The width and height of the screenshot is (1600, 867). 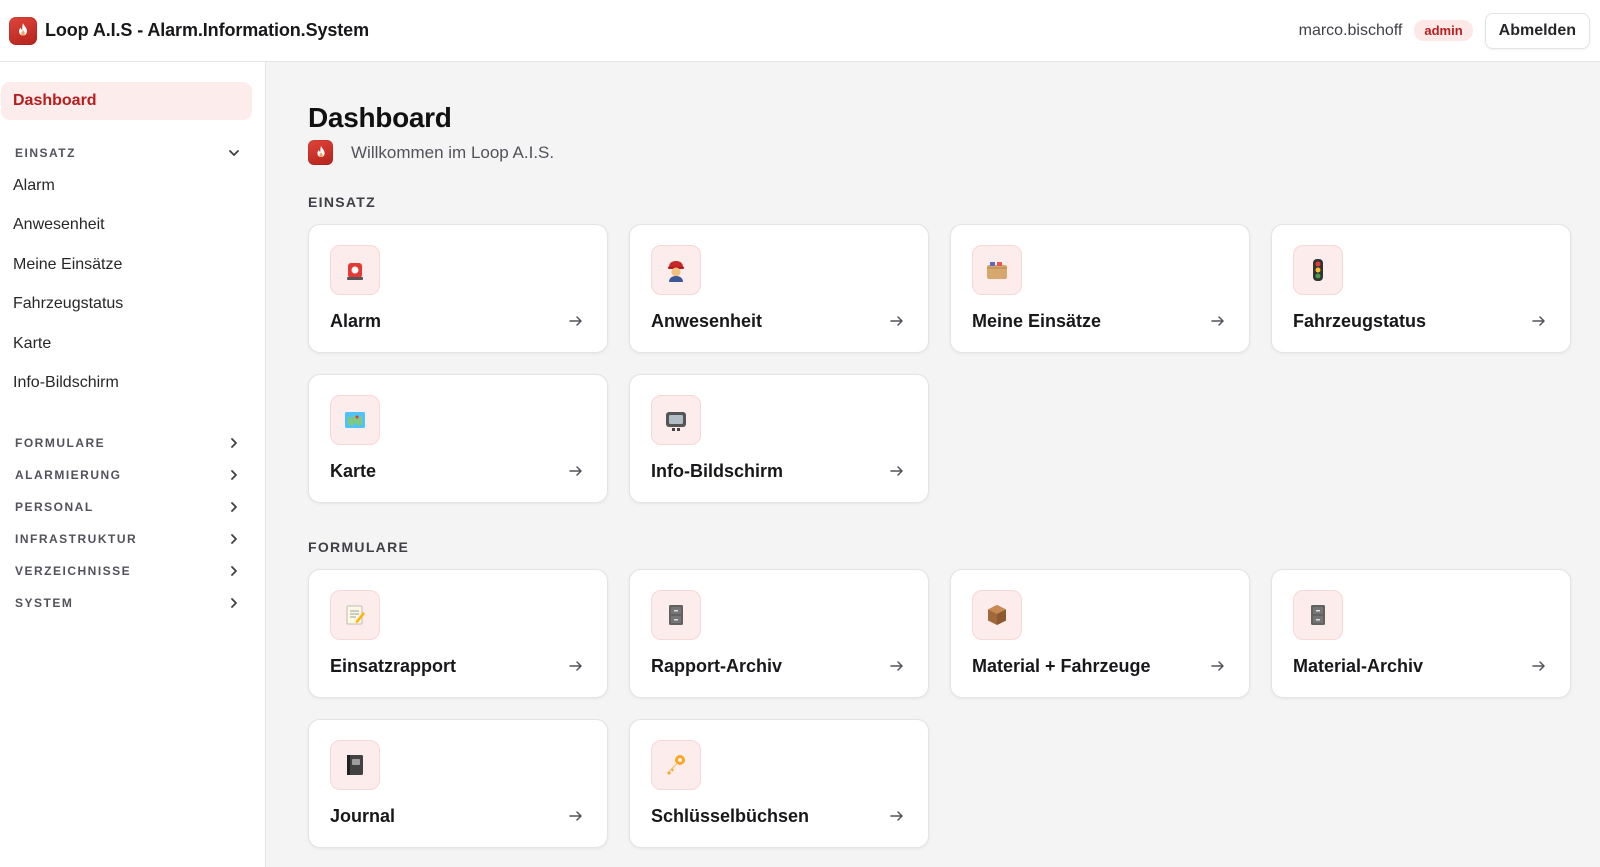 I want to click on app-title: Loop A.I.S - Alarm.Information.System, so click(x=207, y=30).